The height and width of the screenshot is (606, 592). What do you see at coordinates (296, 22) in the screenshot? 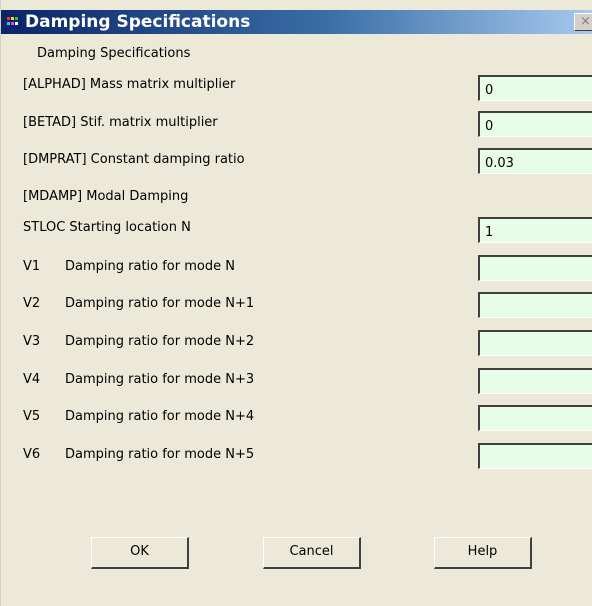
I see `title-bar: Damping Specifications ×` at bounding box center [296, 22].